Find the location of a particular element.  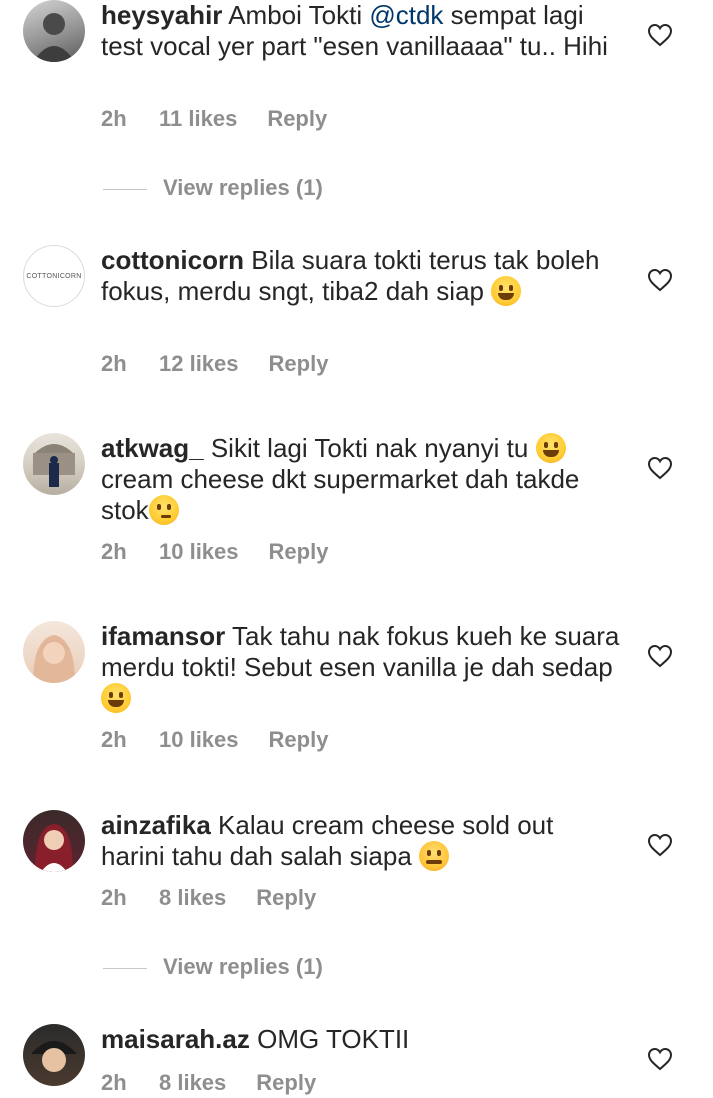

squinting-laugh-emoji is located at coordinates (116, 698).